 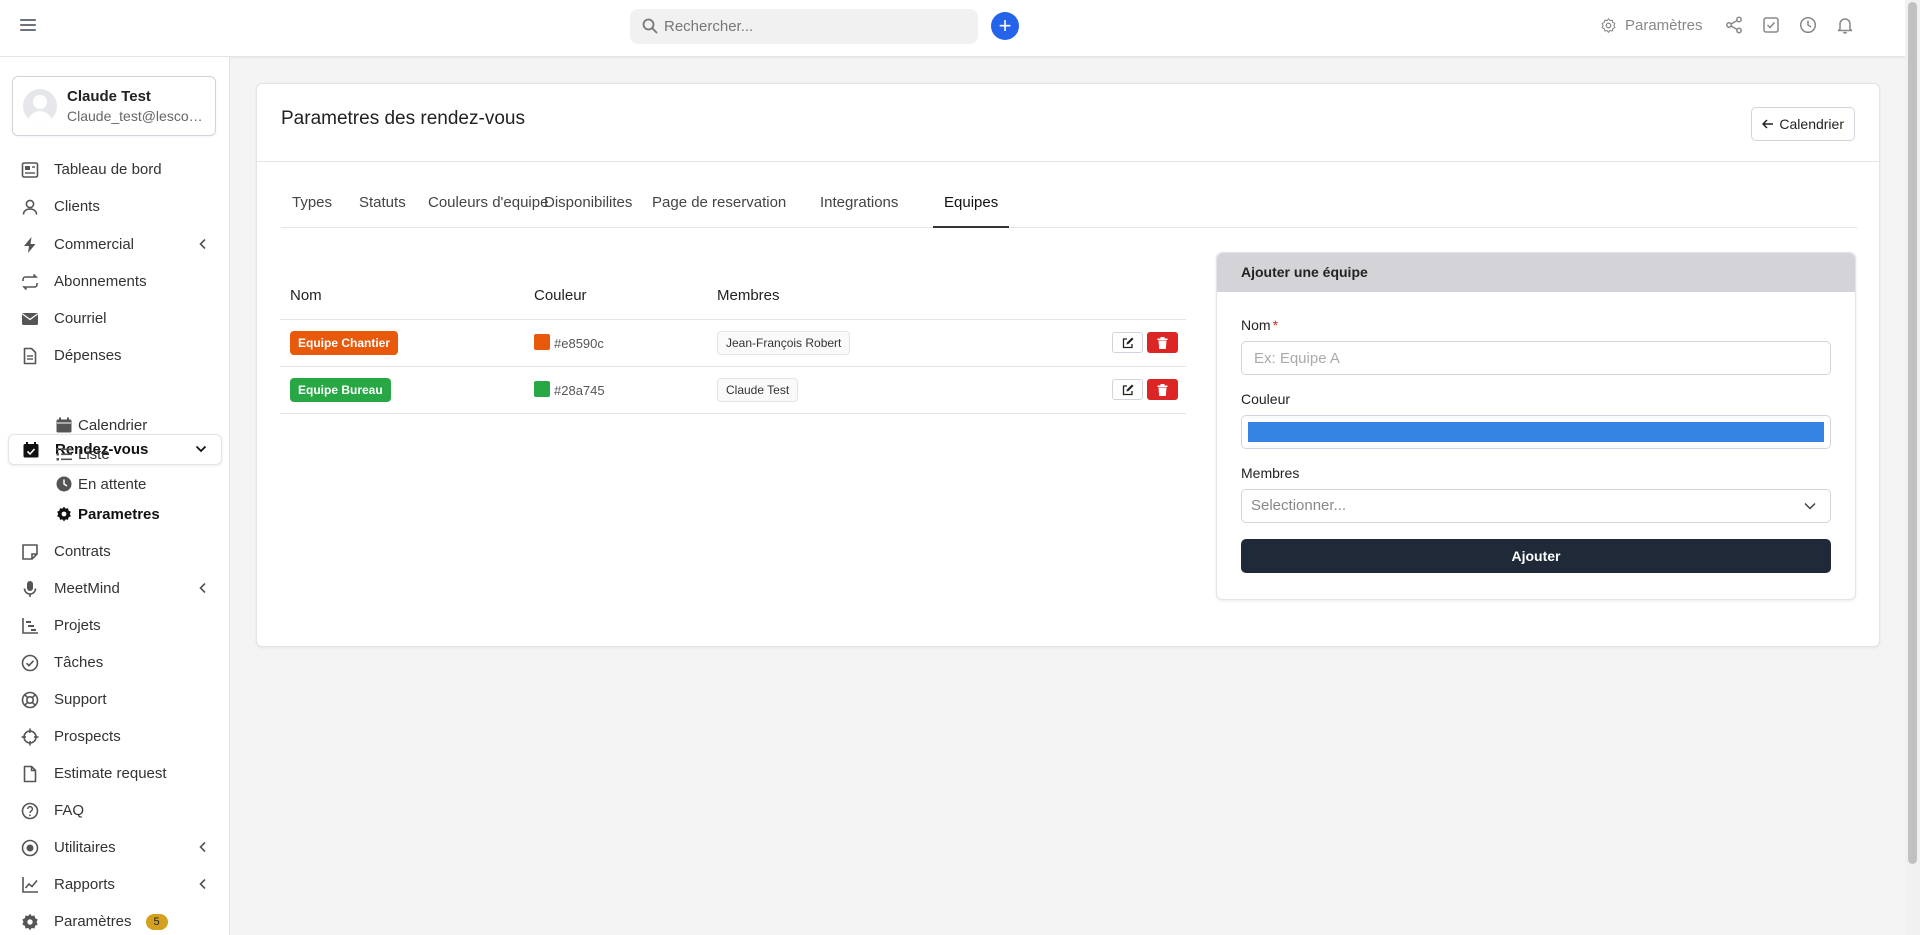 What do you see at coordinates (79, 662) in the screenshot?
I see `sidebar-item-label: Tâches` at bounding box center [79, 662].